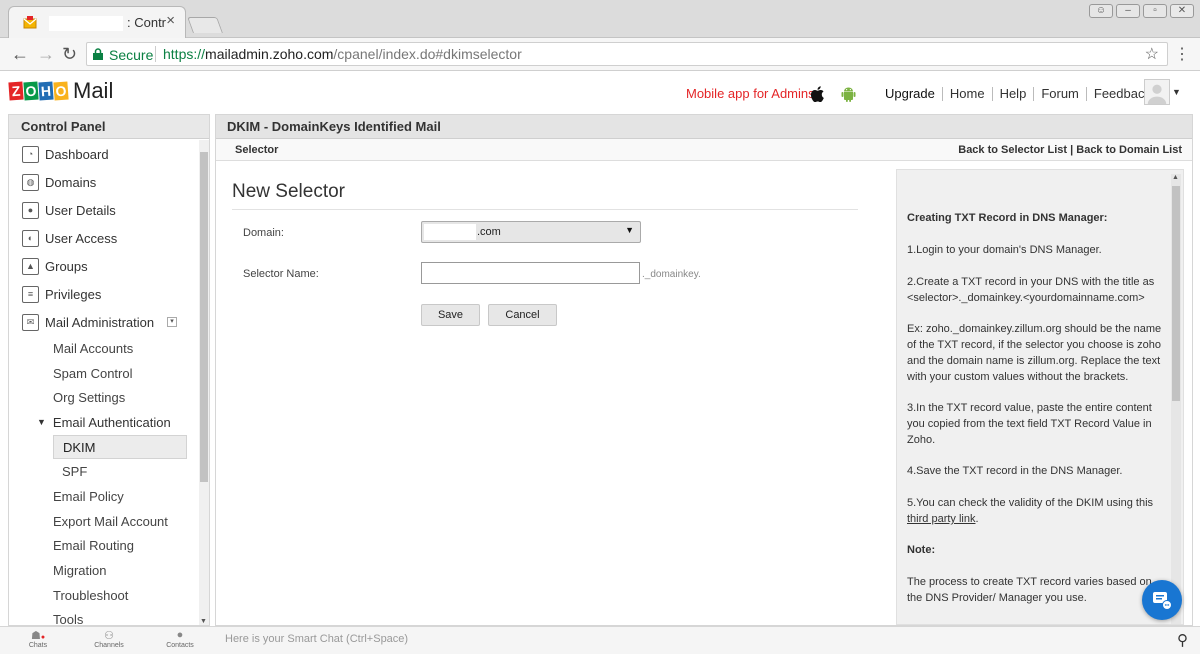 The width and height of the screenshot is (1200, 654). Describe the element at coordinates (172, 322) in the screenshot. I see `collapse-toggle-icon: ▾` at that location.